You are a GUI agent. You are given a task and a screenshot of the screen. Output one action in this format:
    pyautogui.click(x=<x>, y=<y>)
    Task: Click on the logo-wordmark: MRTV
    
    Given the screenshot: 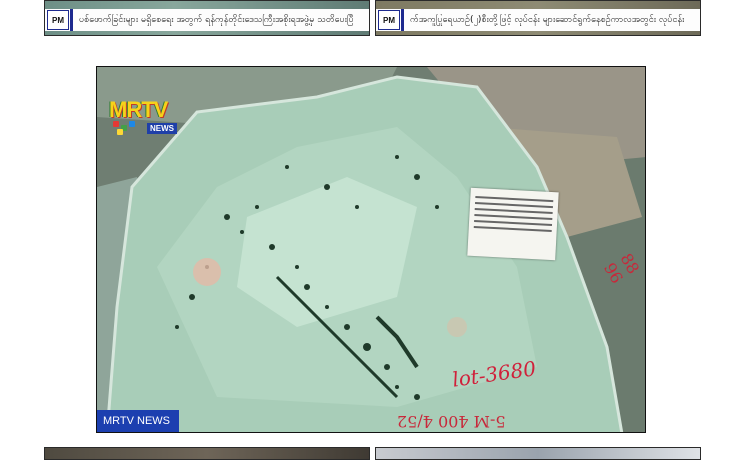 What is the action you would take?
    pyautogui.click(x=138, y=109)
    